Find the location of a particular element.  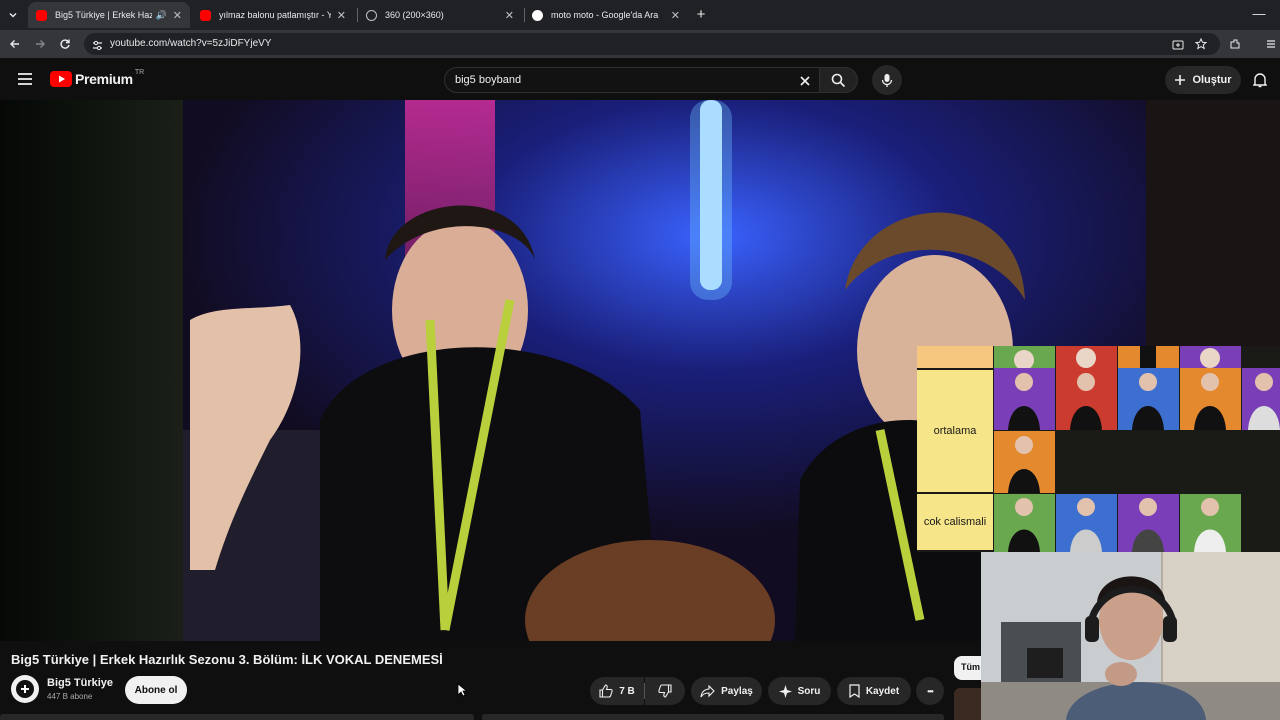

create-button: Oluştur is located at coordinates (1203, 80).